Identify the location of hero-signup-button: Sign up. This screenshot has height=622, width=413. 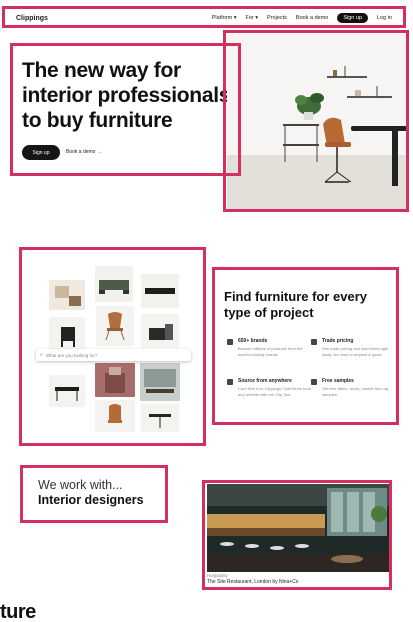
(41, 152).